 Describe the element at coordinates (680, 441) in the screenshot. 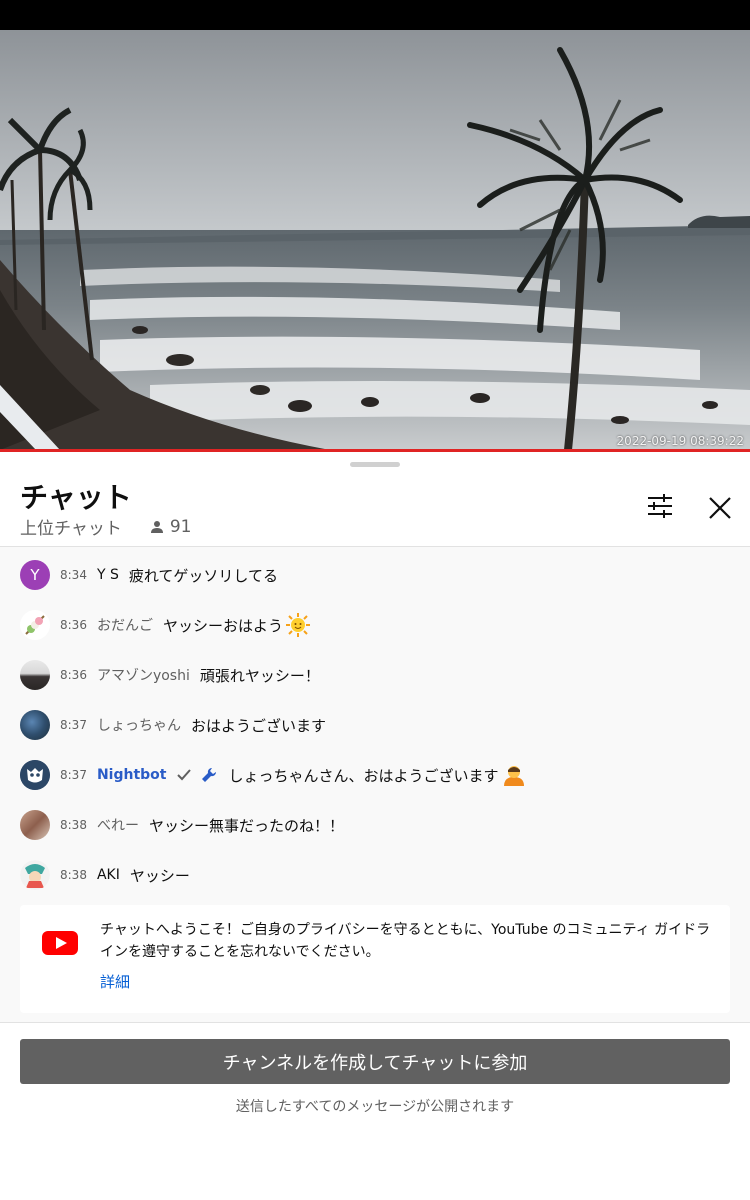

I see `video-timestamp: 2022-09-19 08:39:22` at that location.